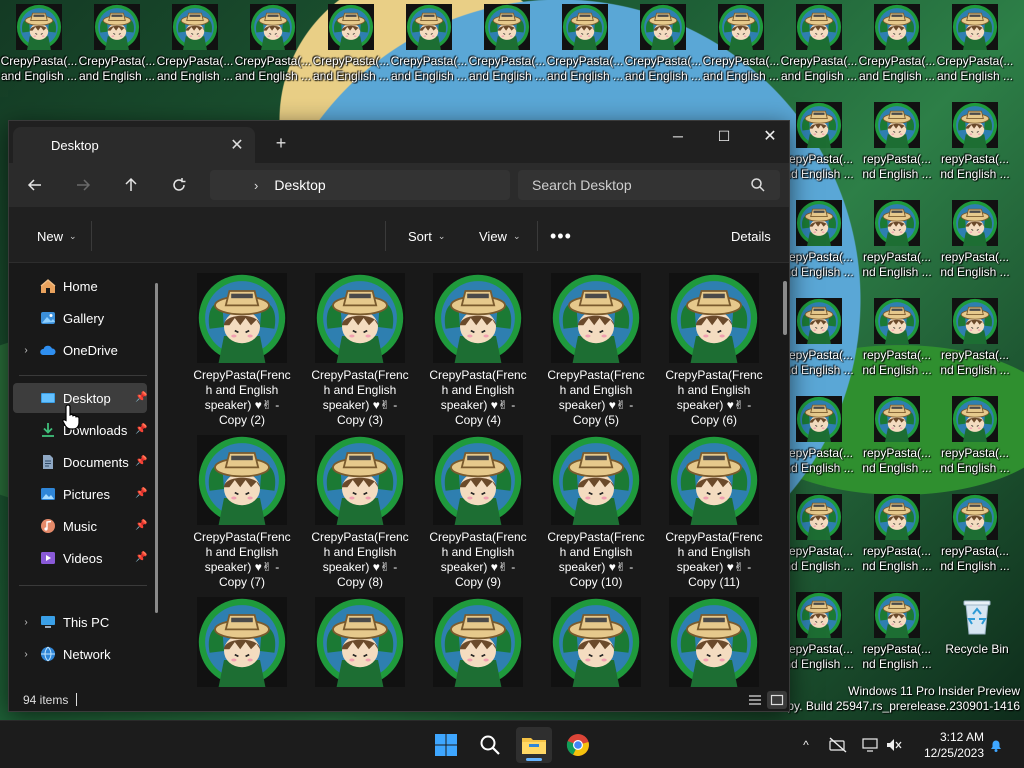 The height and width of the screenshot is (768, 1024). I want to click on up-button, so click(131, 185).